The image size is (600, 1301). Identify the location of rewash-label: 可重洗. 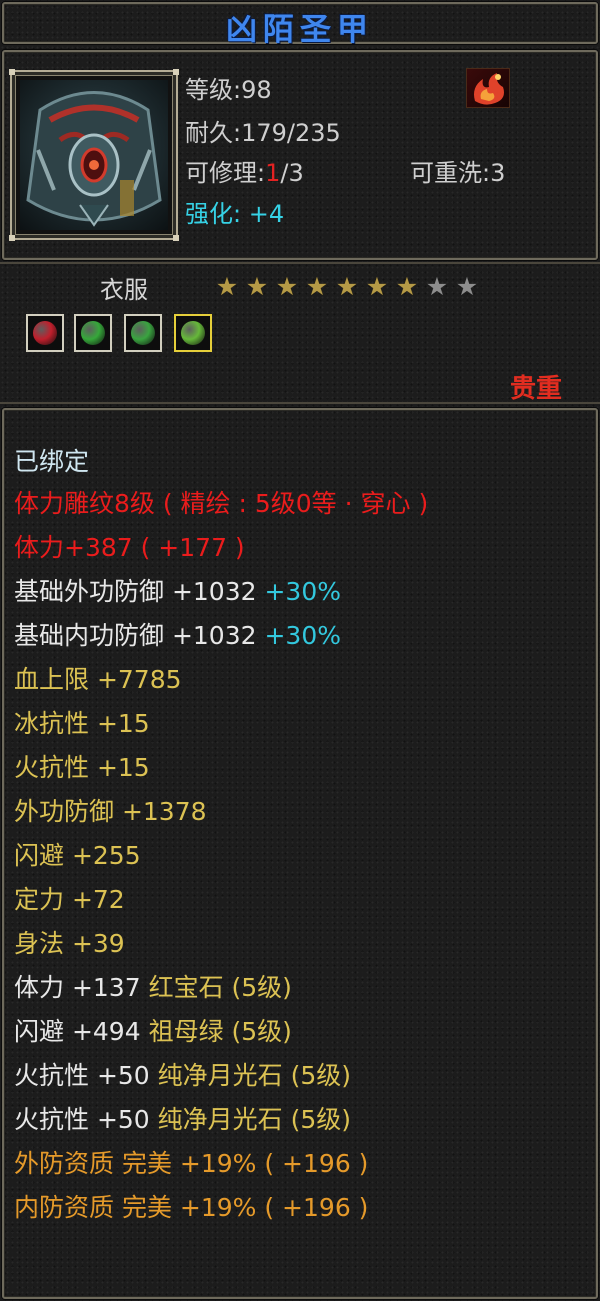
(446, 173).